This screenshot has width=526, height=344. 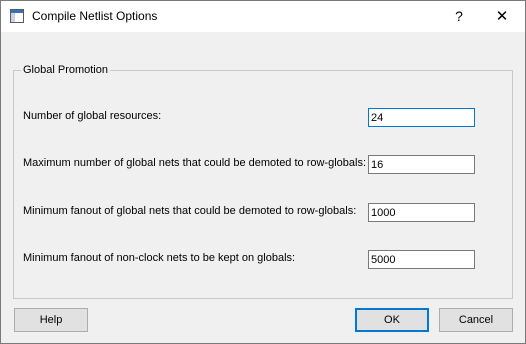 I want to click on ok-button: OK, so click(x=392, y=320).